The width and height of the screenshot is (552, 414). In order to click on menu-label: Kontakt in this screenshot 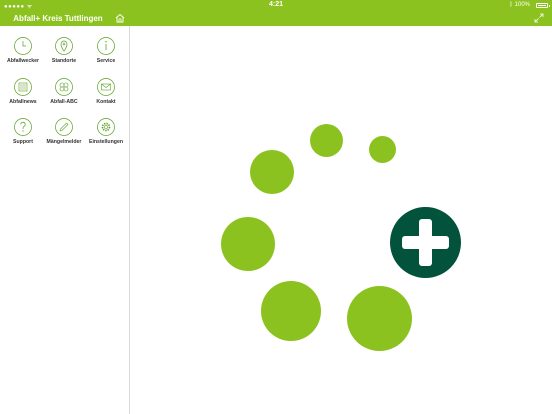, I will do `click(106, 102)`.